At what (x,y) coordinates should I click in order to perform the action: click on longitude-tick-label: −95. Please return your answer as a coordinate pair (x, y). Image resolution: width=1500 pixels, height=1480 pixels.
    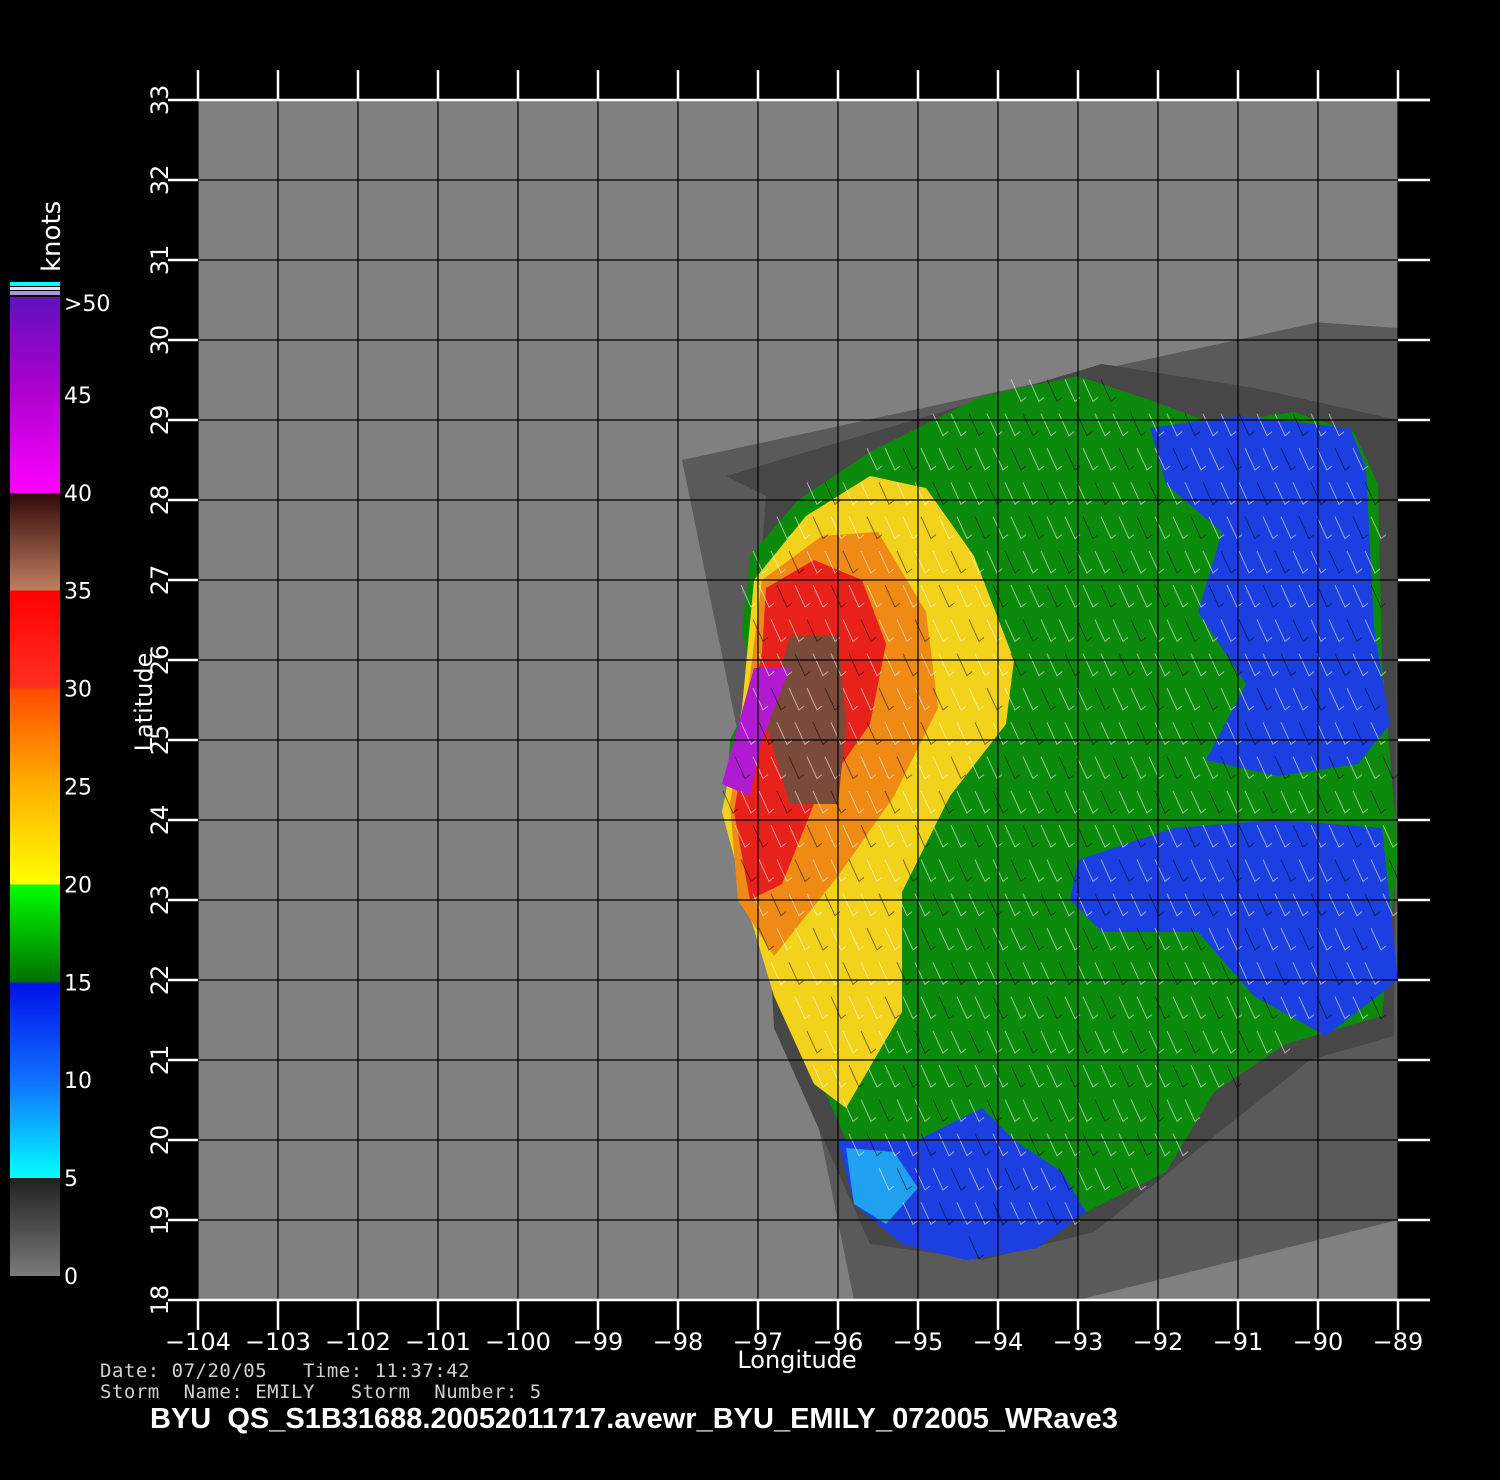
    Looking at the image, I should click on (918, 1342).